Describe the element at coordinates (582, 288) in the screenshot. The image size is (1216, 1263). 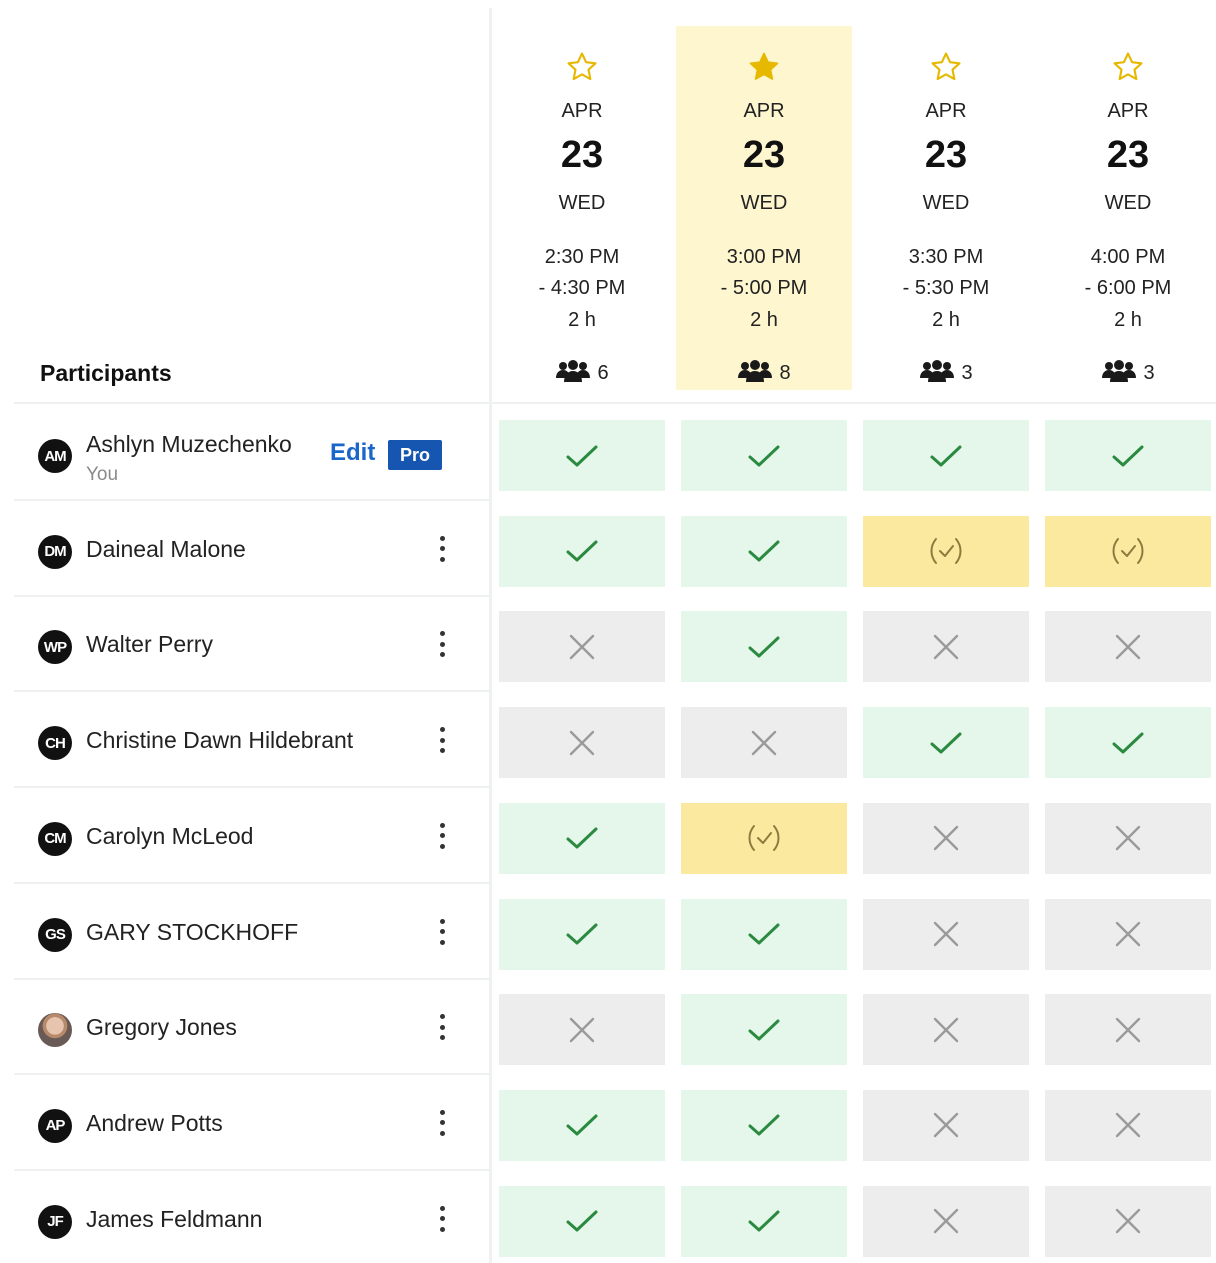
I see `option-end-time: - 4:30 PM` at that location.